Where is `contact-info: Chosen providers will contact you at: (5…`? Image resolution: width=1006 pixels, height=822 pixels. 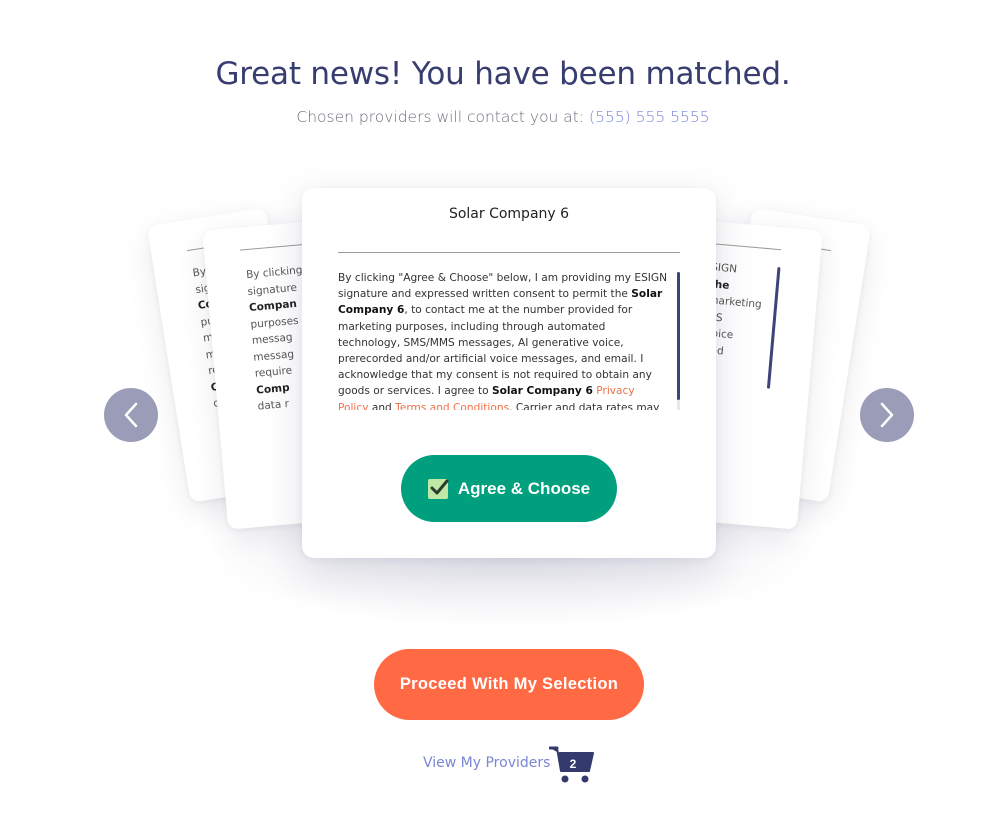
contact-info: Chosen providers will contact you at: (5… is located at coordinates (503, 117).